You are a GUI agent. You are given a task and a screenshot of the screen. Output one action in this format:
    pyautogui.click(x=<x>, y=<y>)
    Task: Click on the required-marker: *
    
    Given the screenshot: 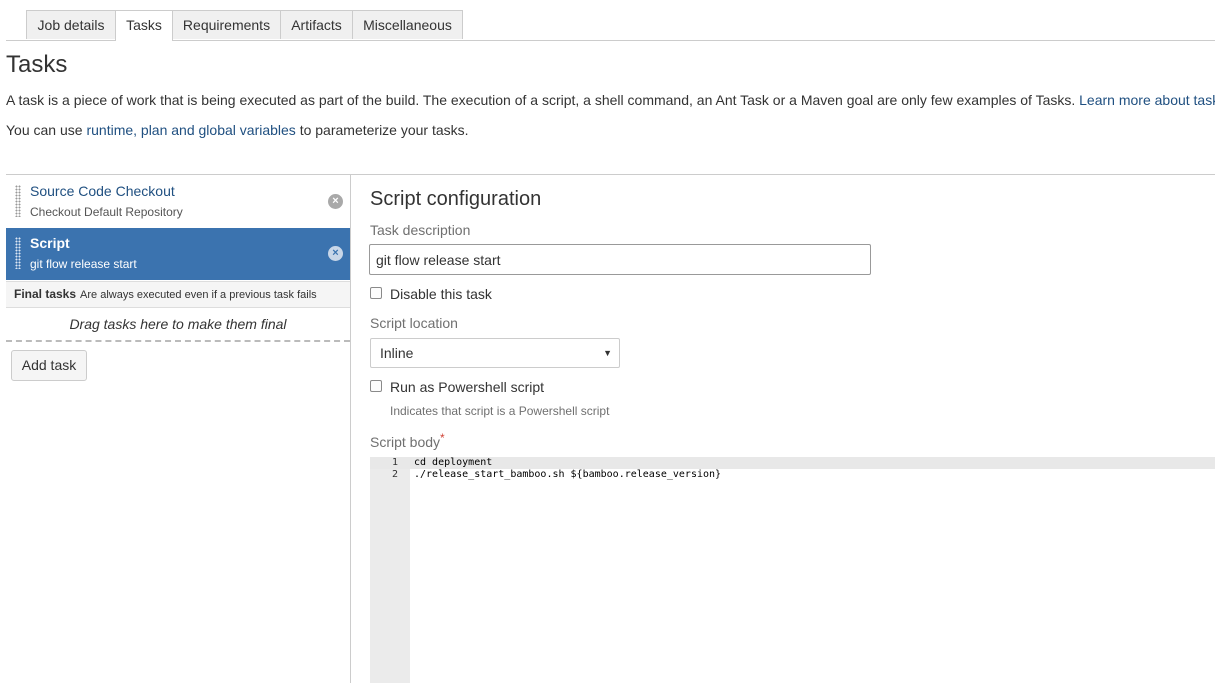 What is the action you would take?
    pyautogui.click(x=442, y=438)
    